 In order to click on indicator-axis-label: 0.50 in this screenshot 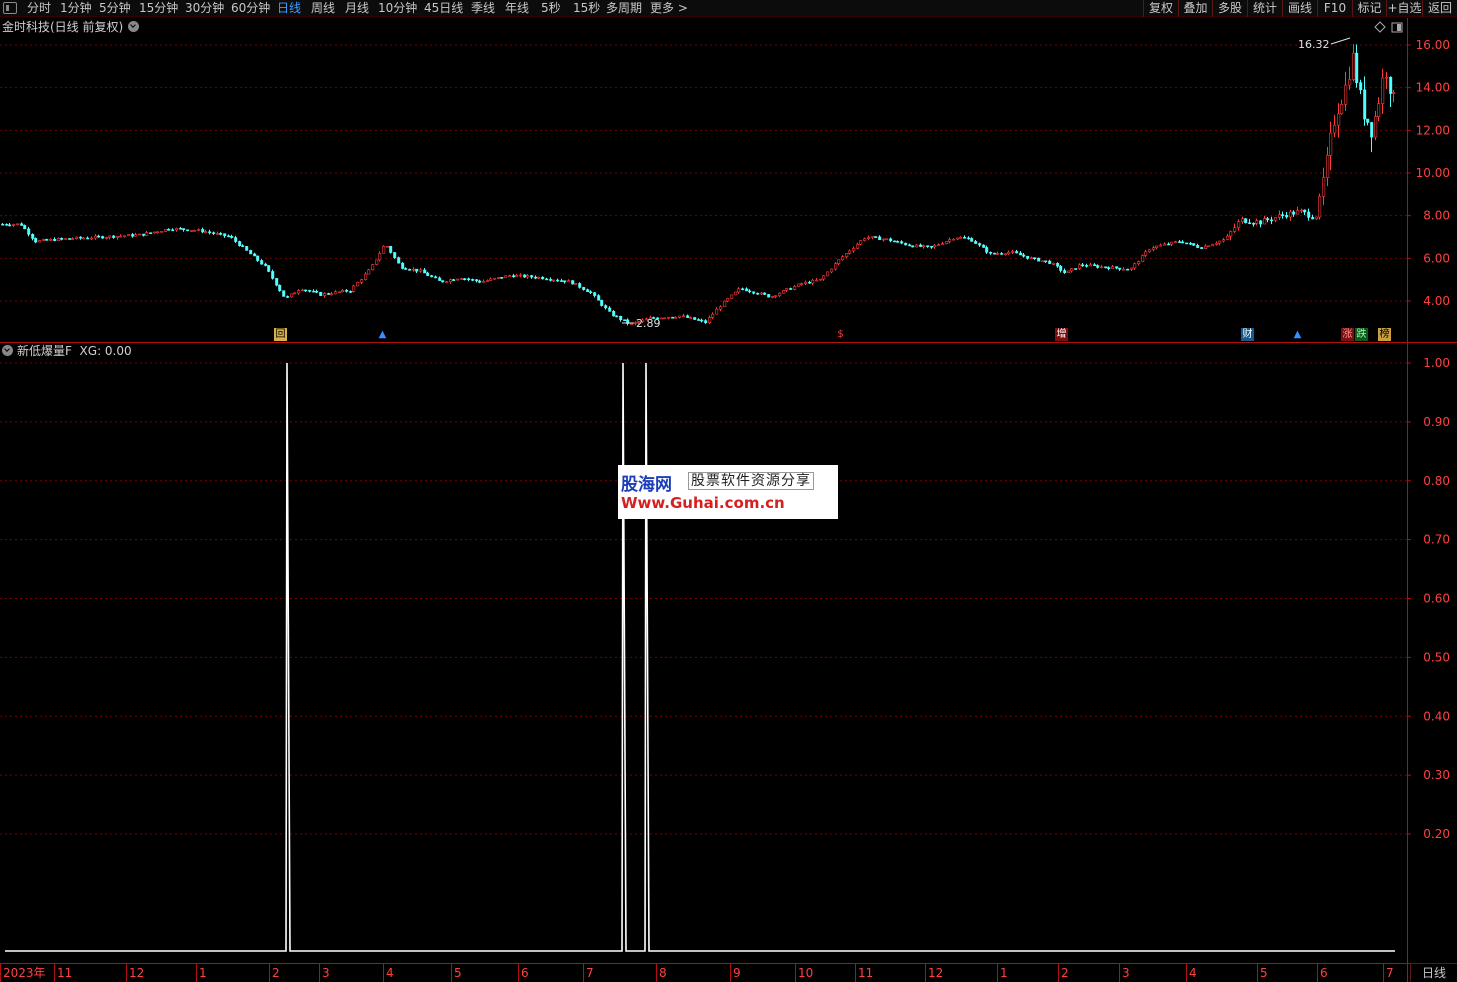, I will do `click(1436, 657)`.